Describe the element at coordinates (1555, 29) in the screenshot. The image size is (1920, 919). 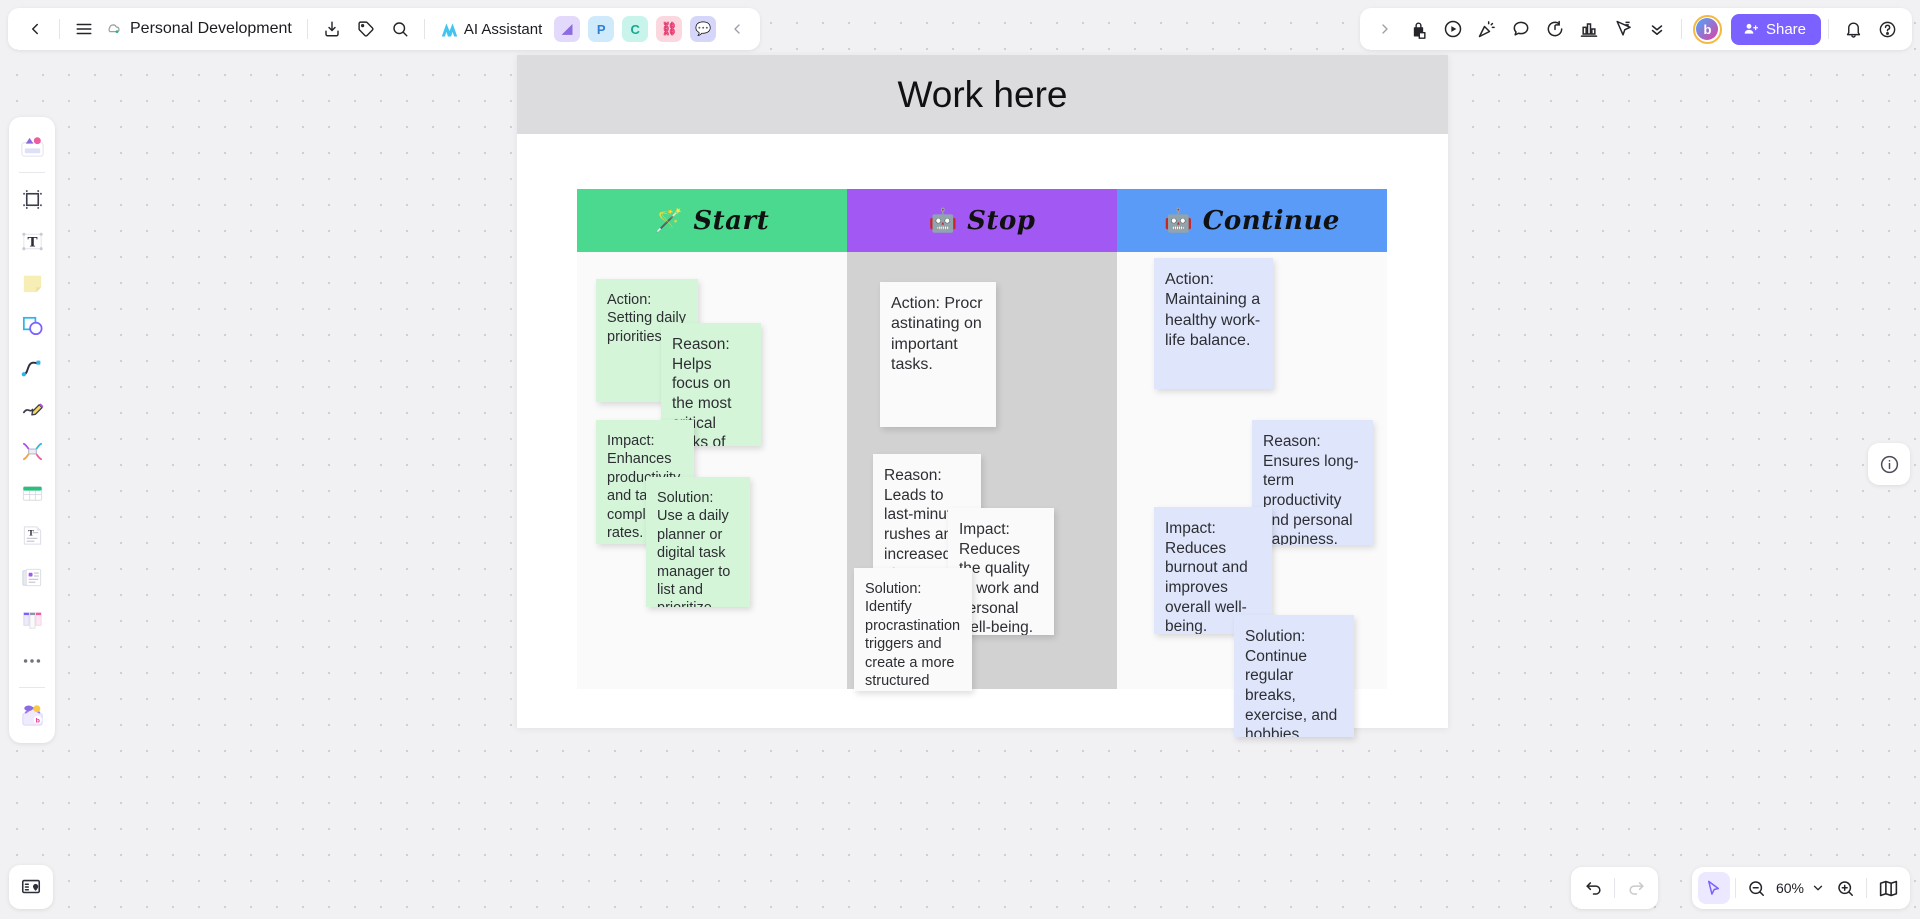
I see `timer-icon` at that location.